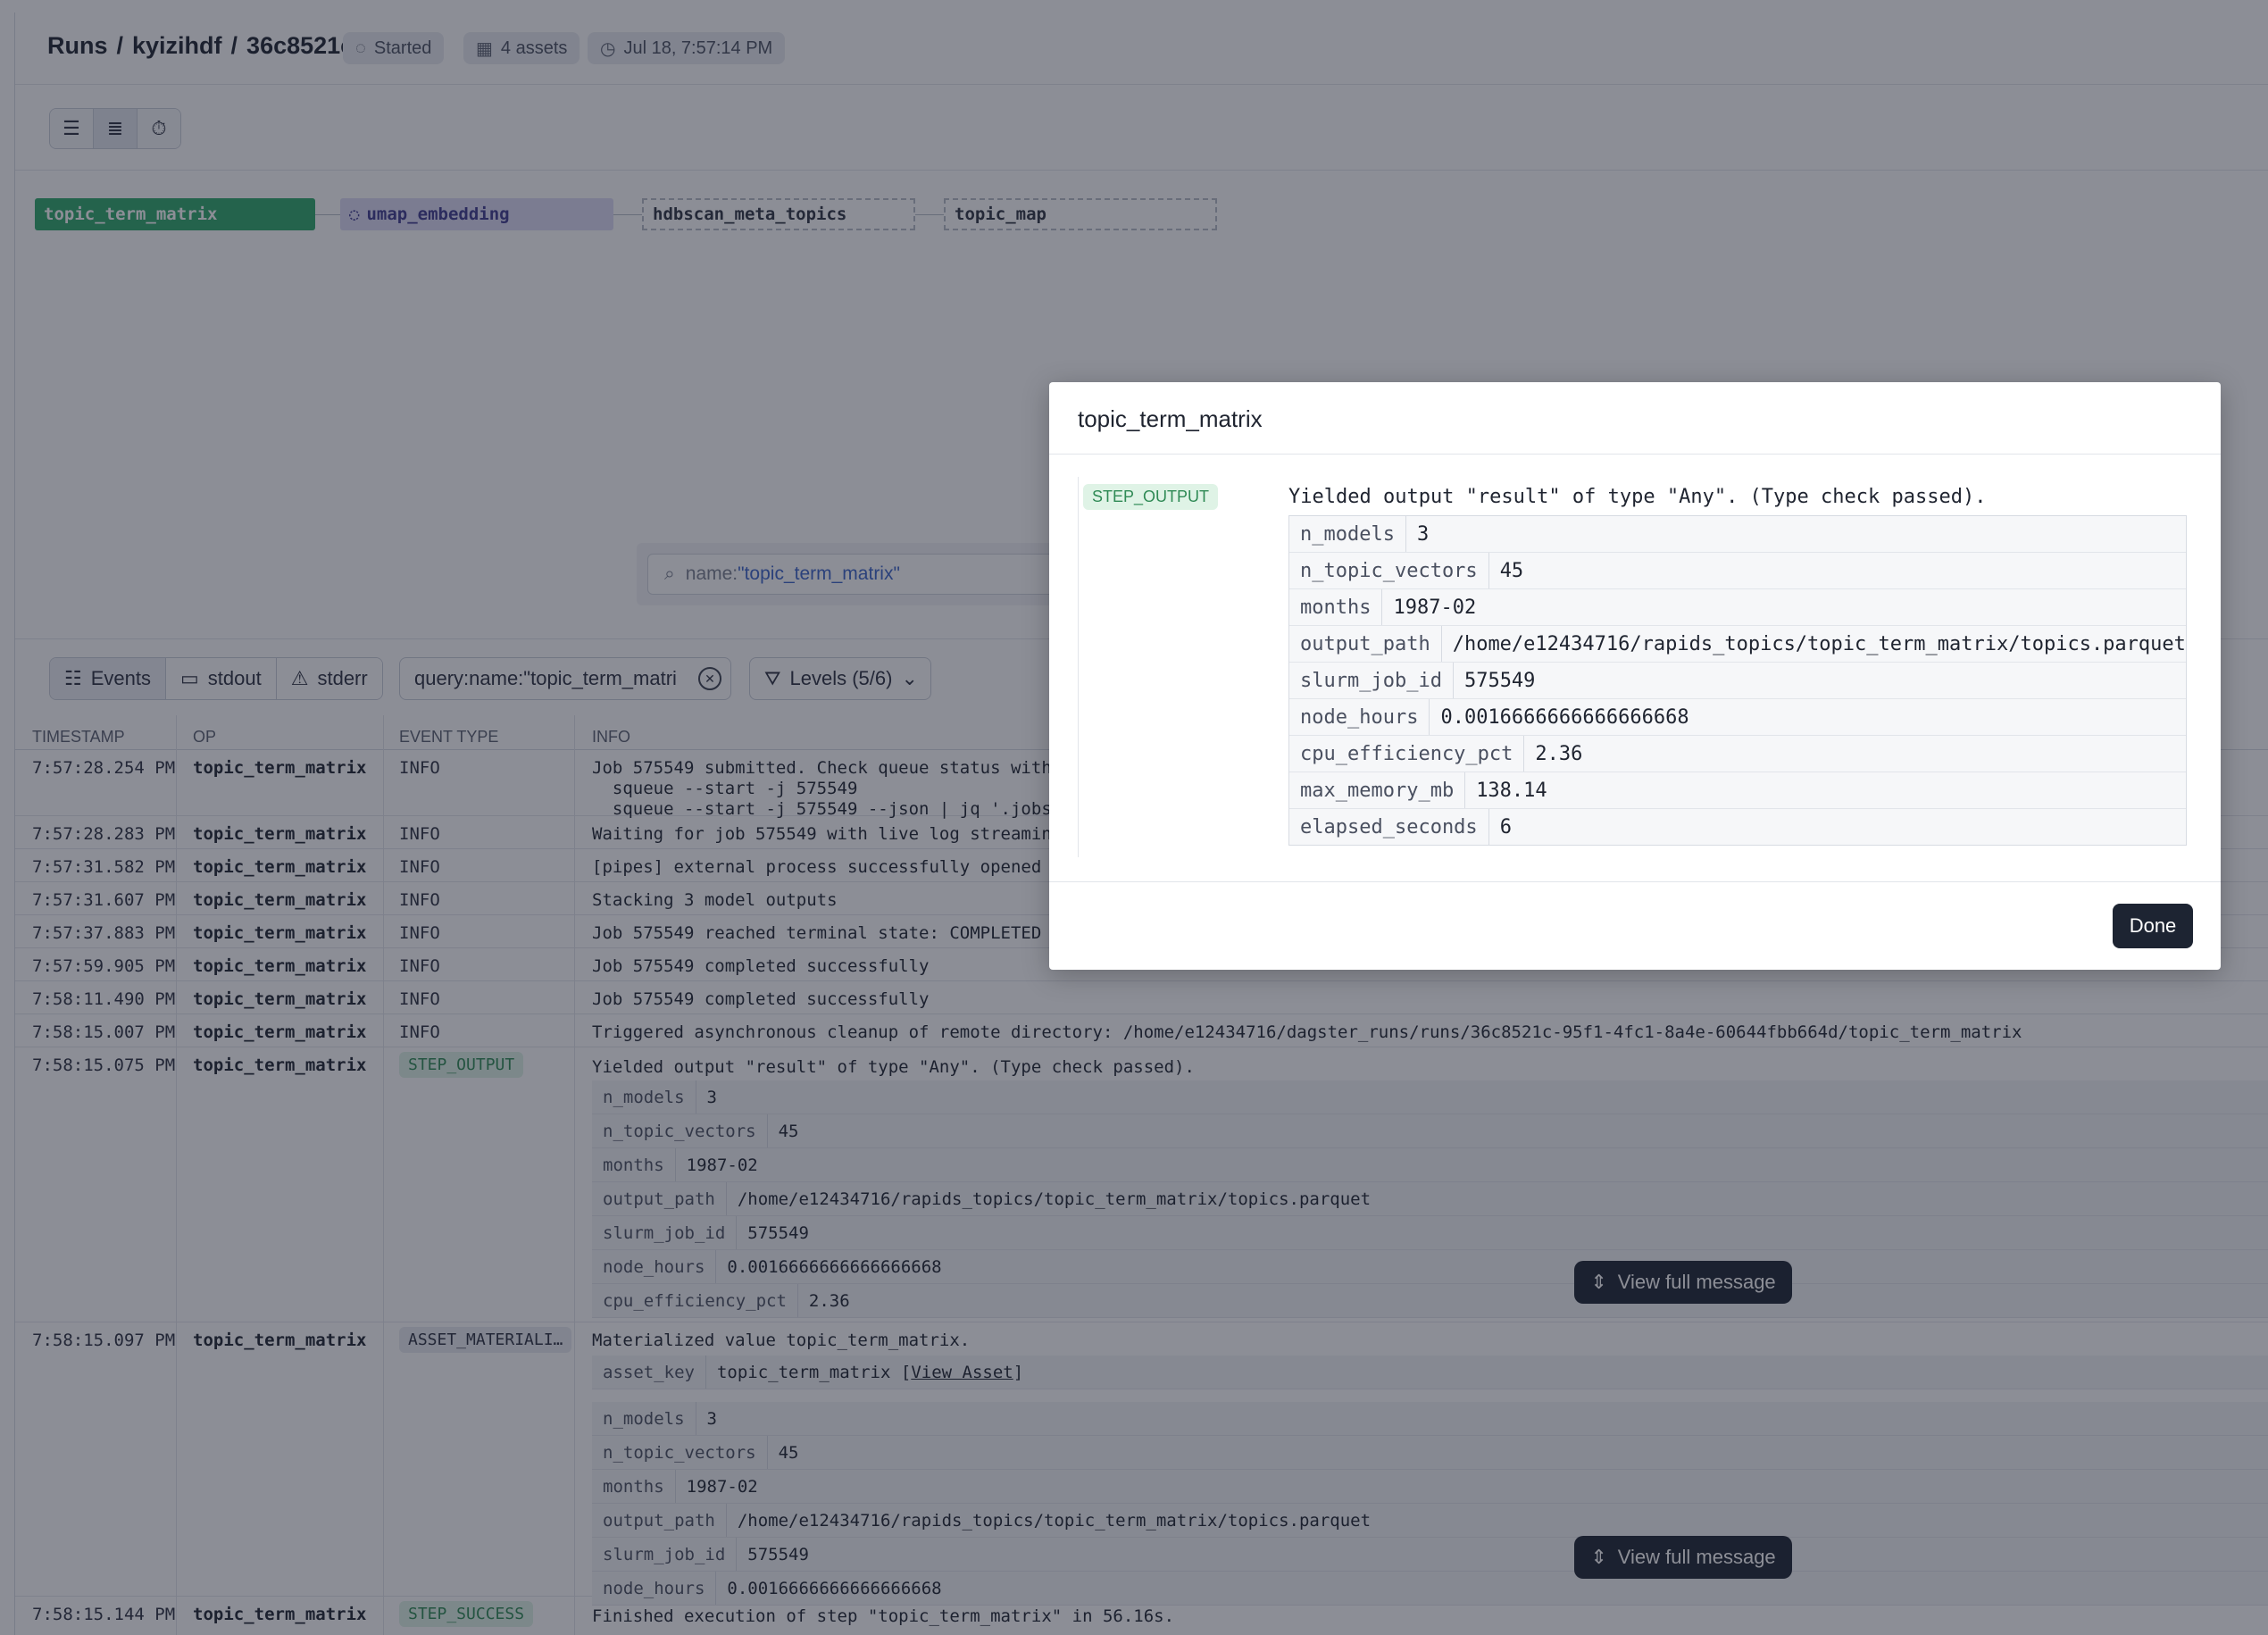  Describe the element at coordinates (1559, 753) in the screenshot. I see `metadata-value: 2.36` at that location.